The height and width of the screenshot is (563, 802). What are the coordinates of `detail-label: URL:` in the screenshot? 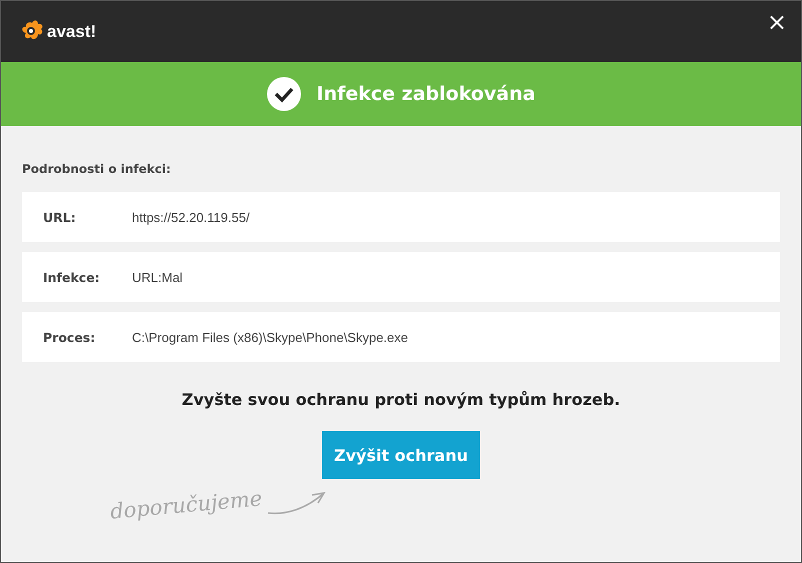 It's located at (59, 217).